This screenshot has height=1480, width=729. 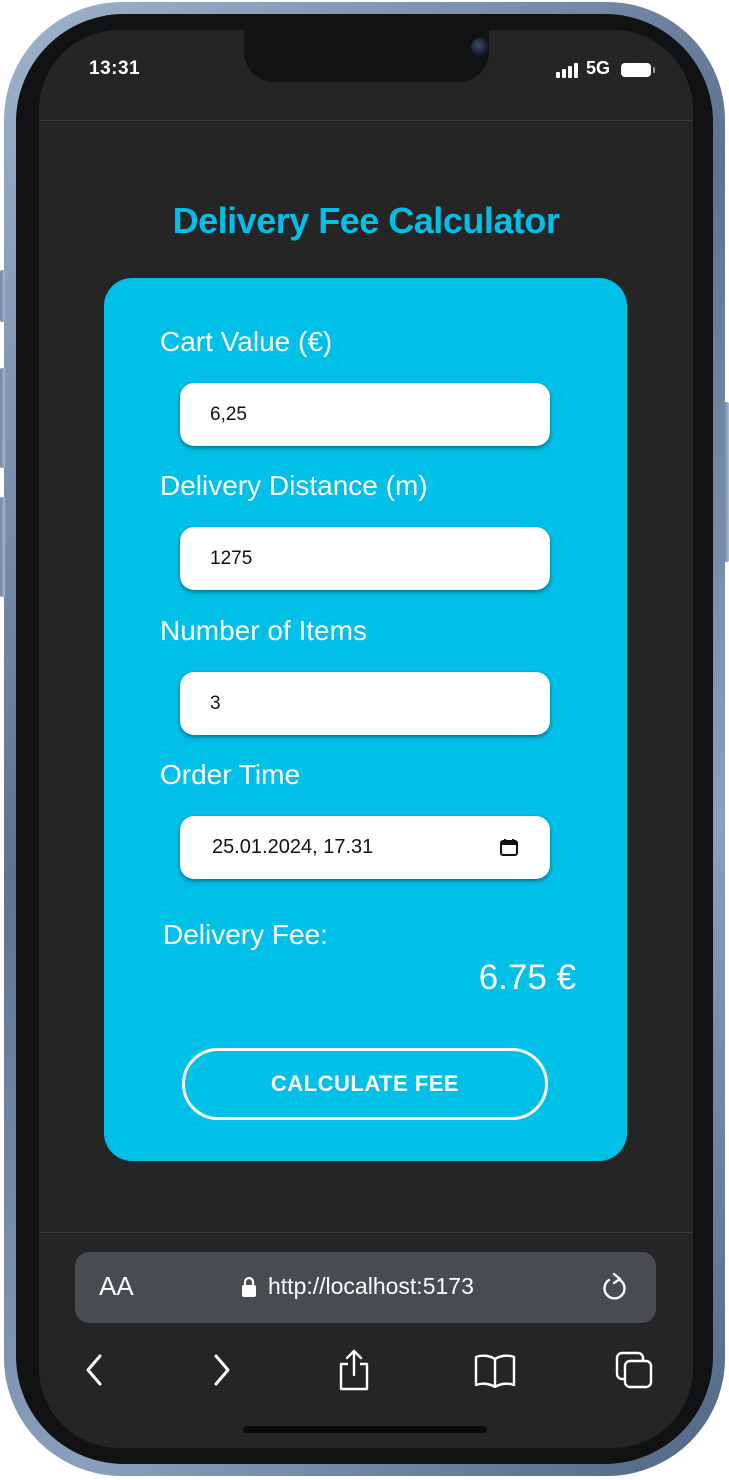 What do you see at coordinates (480, 47) in the screenshot?
I see `camera-icon` at bounding box center [480, 47].